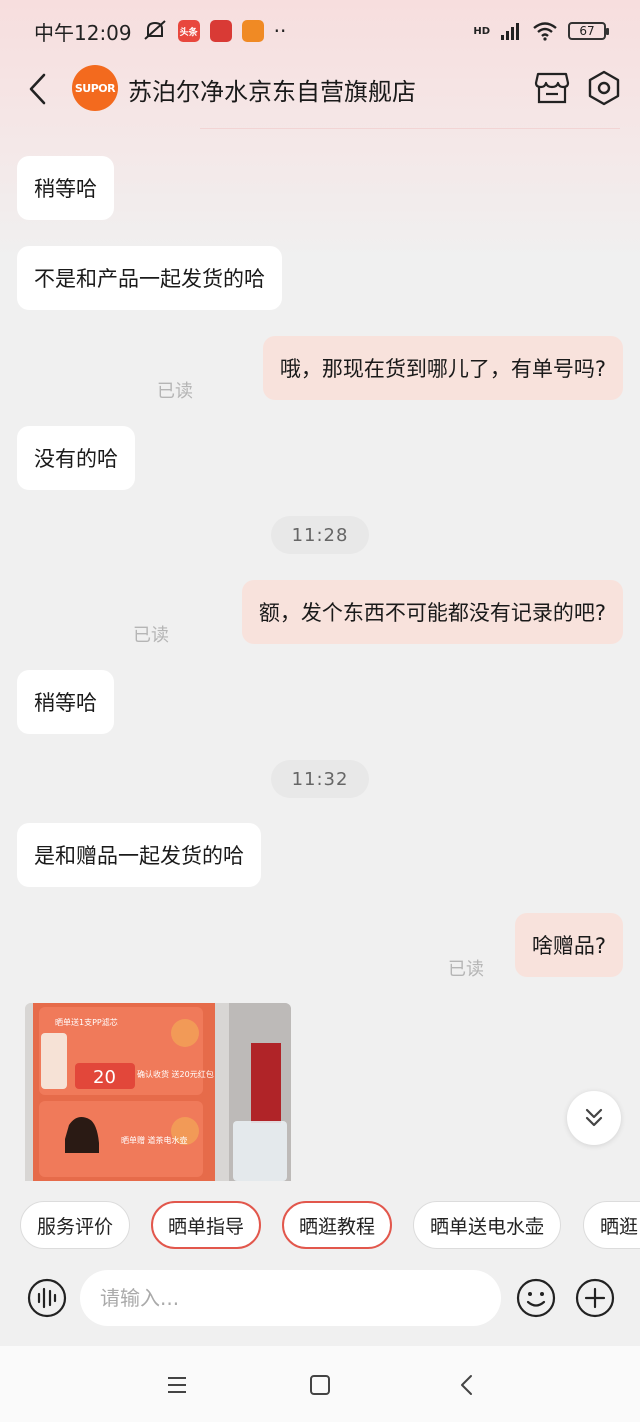 The width and height of the screenshot is (640, 1422). I want to click on quick-reply-chip: 晒单指导, so click(206, 1225).